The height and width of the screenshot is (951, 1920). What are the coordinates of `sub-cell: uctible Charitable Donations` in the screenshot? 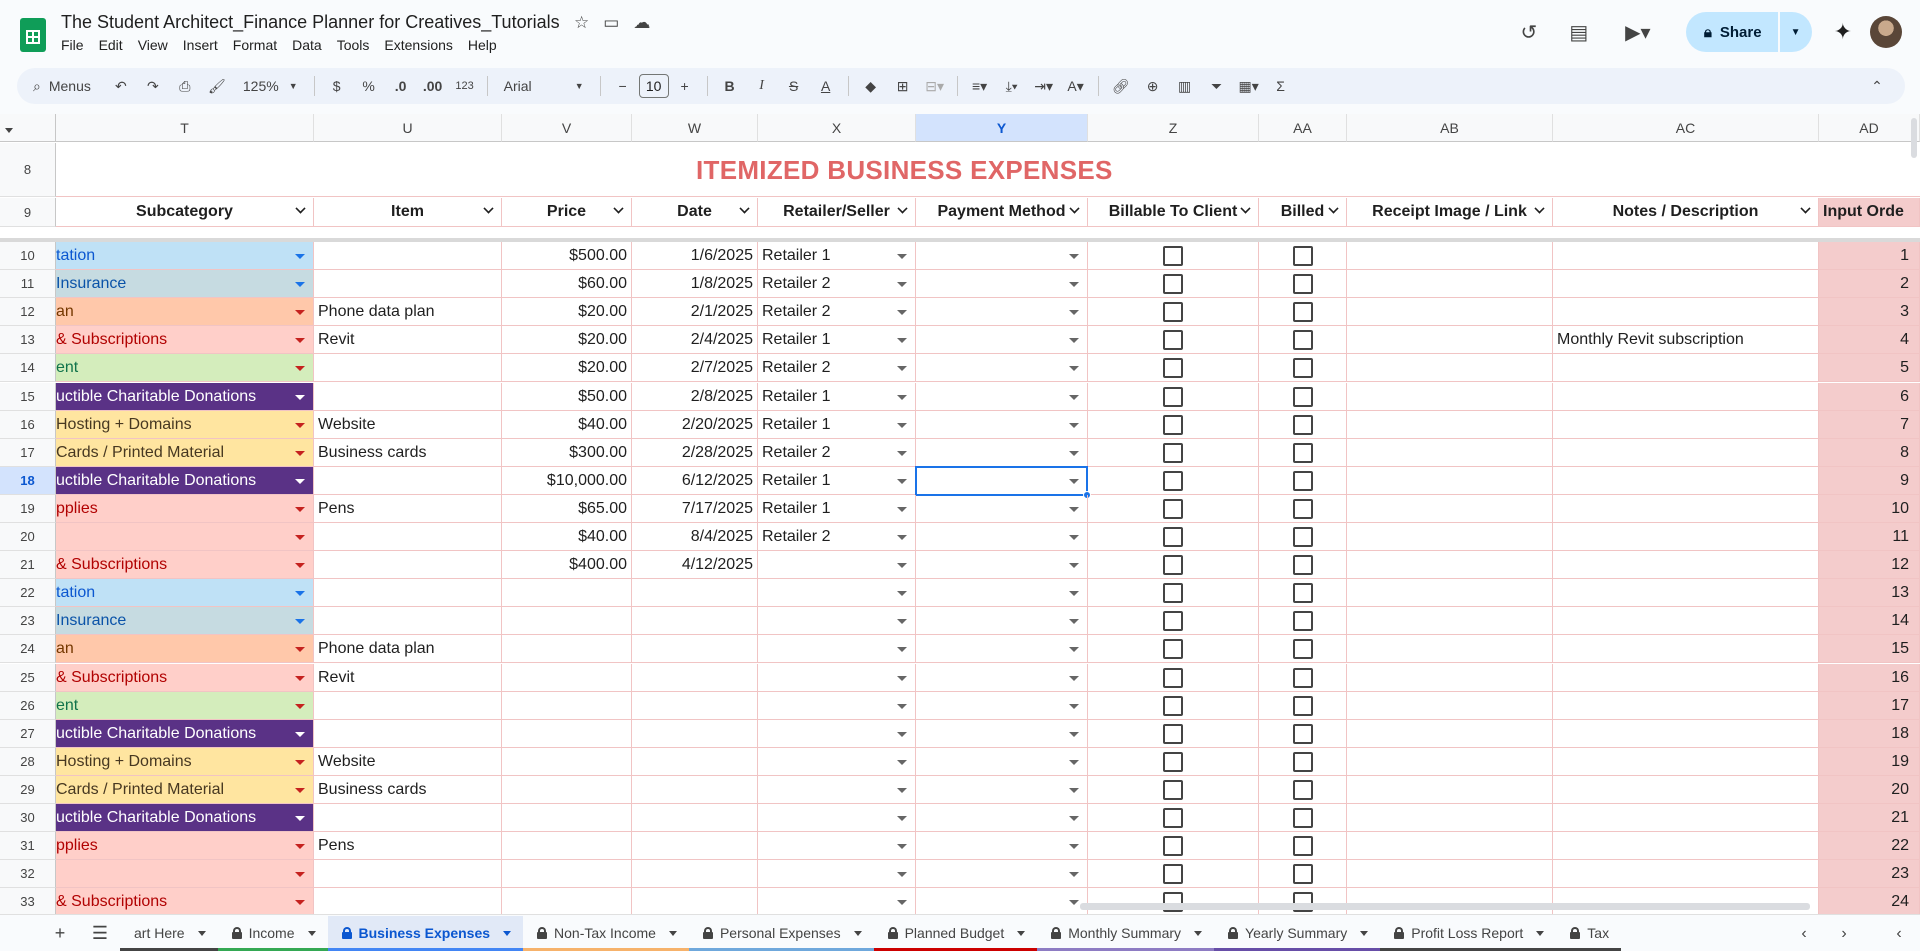 It's located at (185, 818).